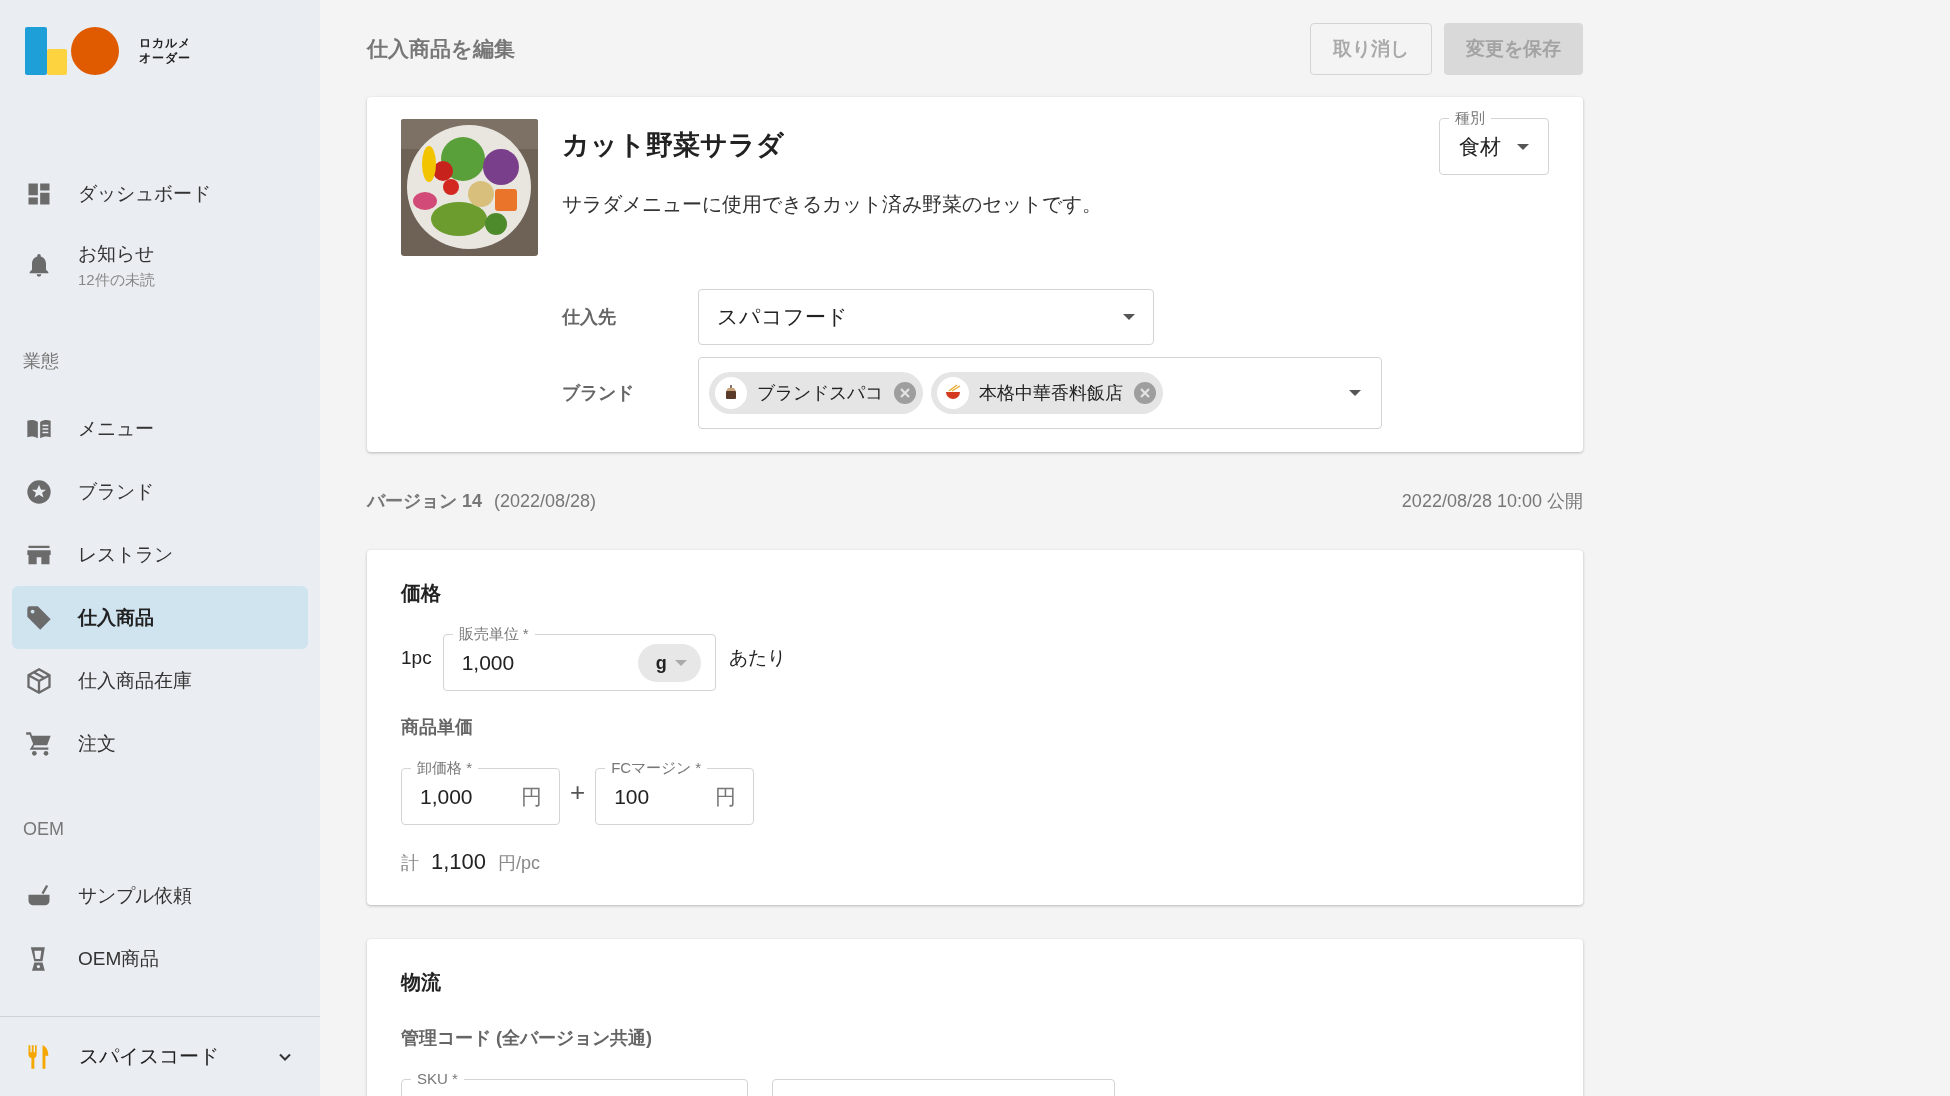 The image size is (1950, 1096). What do you see at coordinates (675, 792) in the screenshot?
I see `margin-field: FCマージン * 100 円` at bounding box center [675, 792].